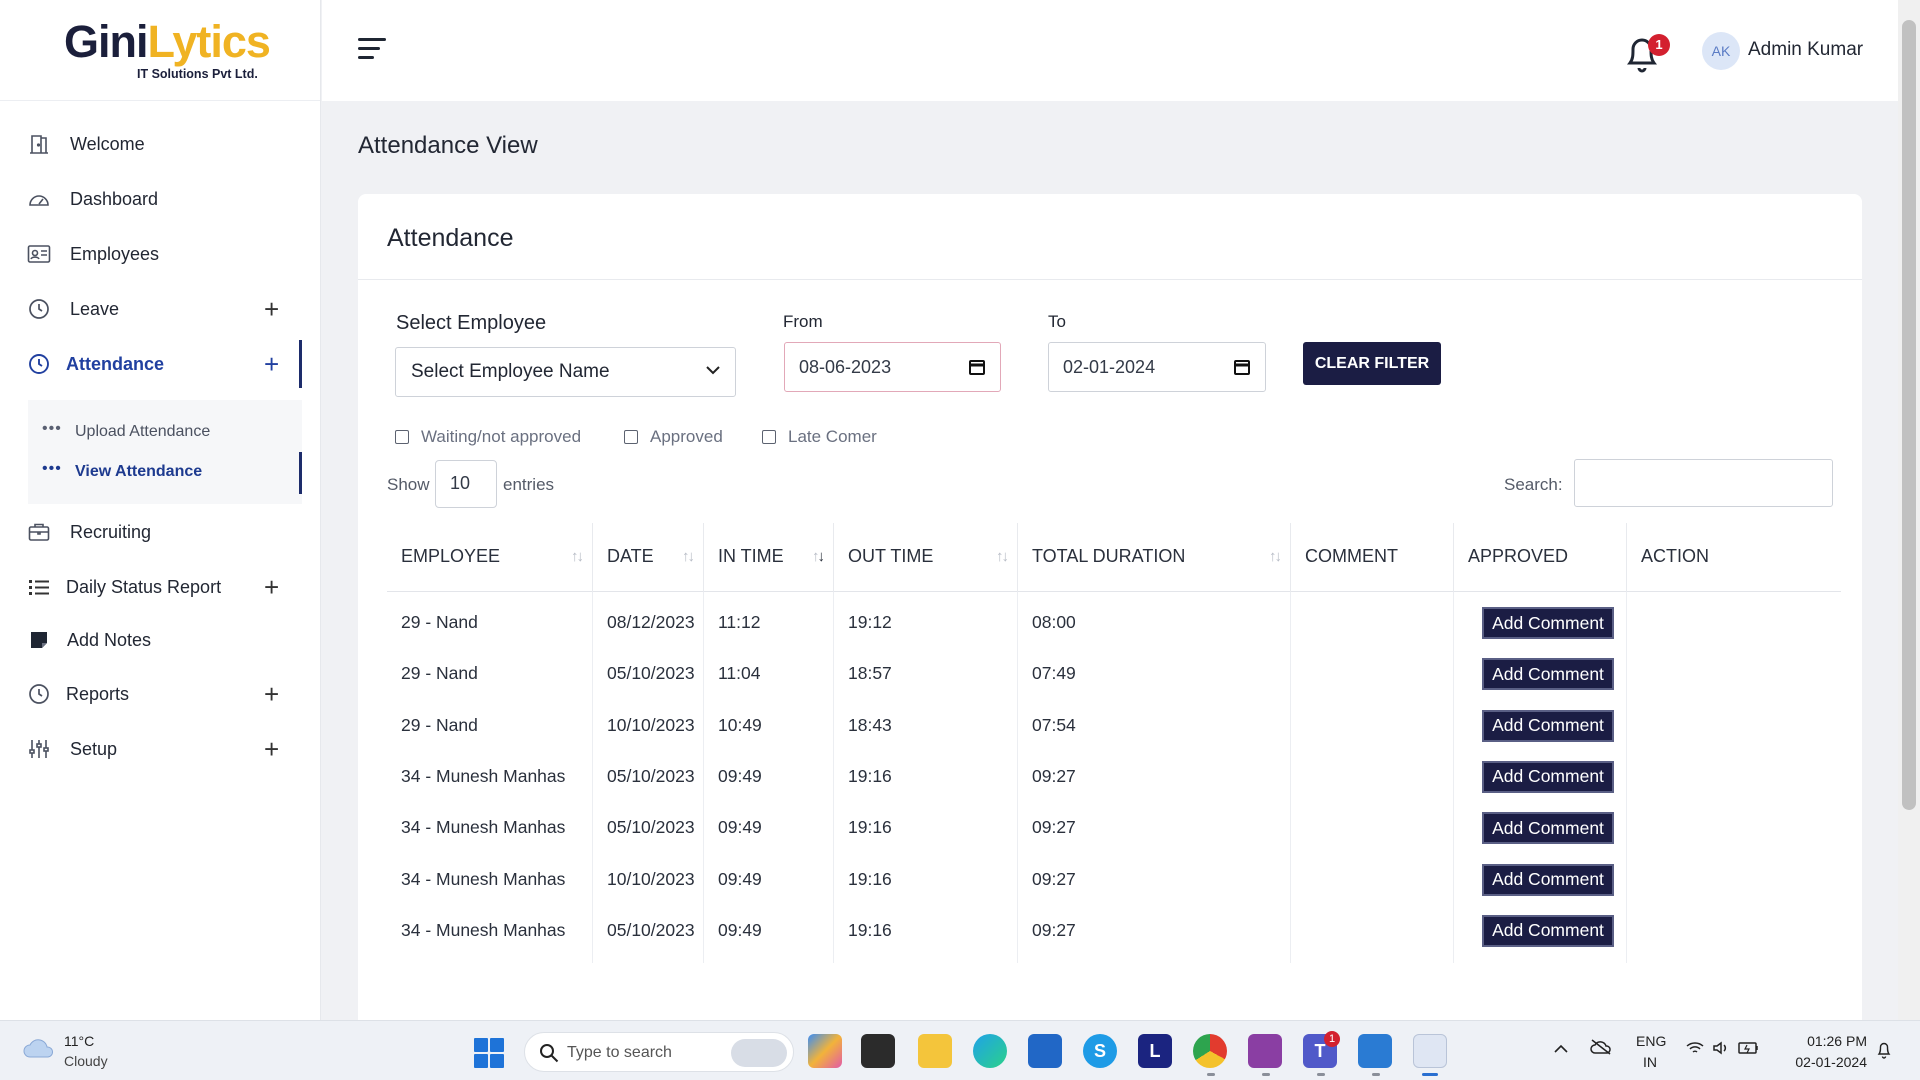 The height and width of the screenshot is (1080, 1920). What do you see at coordinates (151, 587) in the screenshot?
I see `sidebar-item-daily-status-report: Daily Status Report +` at bounding box center [151, 587].